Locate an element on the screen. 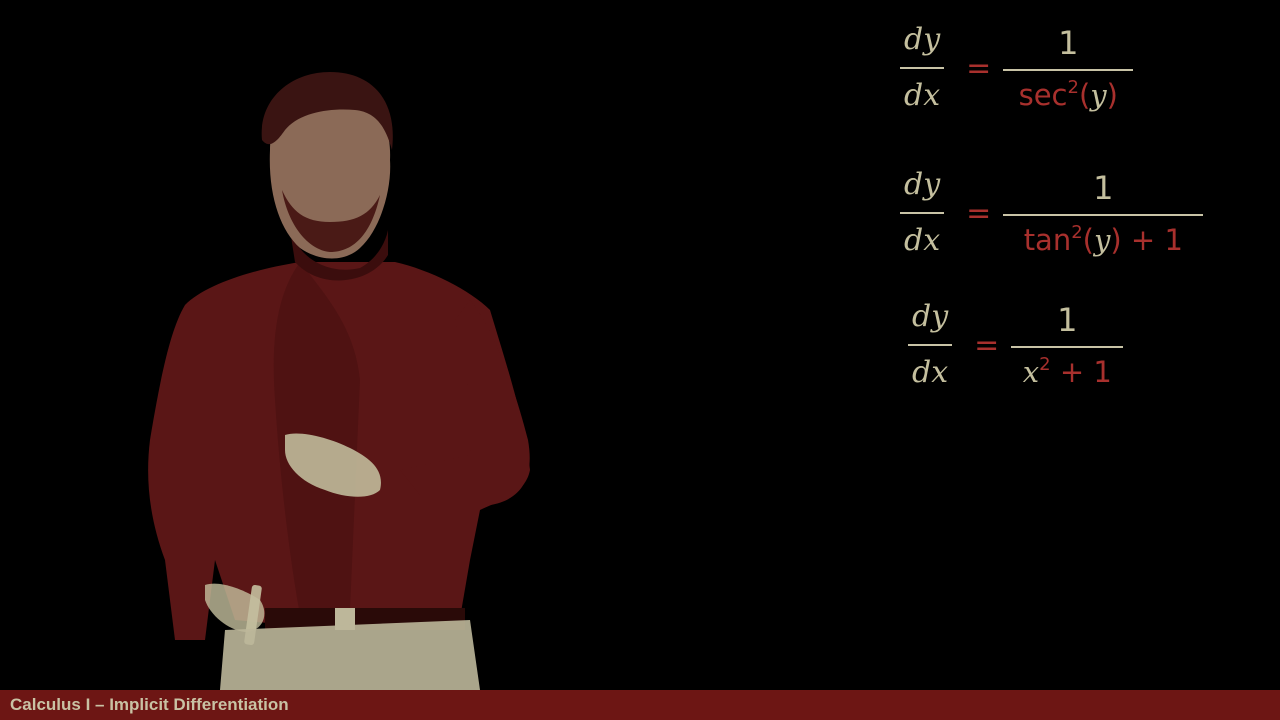  lecturer-pants is located at coordinates (350, 655).